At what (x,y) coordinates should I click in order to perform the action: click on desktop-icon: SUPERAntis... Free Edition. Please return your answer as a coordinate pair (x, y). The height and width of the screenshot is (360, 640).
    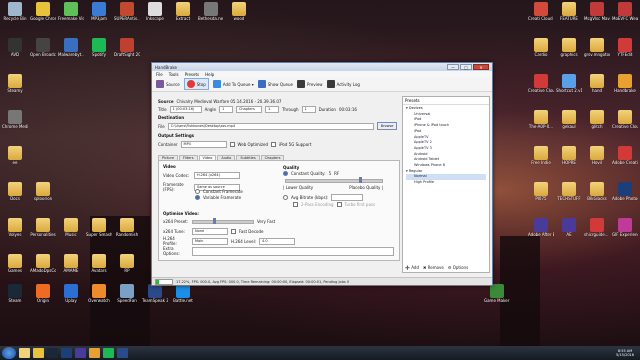
    Looking at the image, I should click on (127, 17).